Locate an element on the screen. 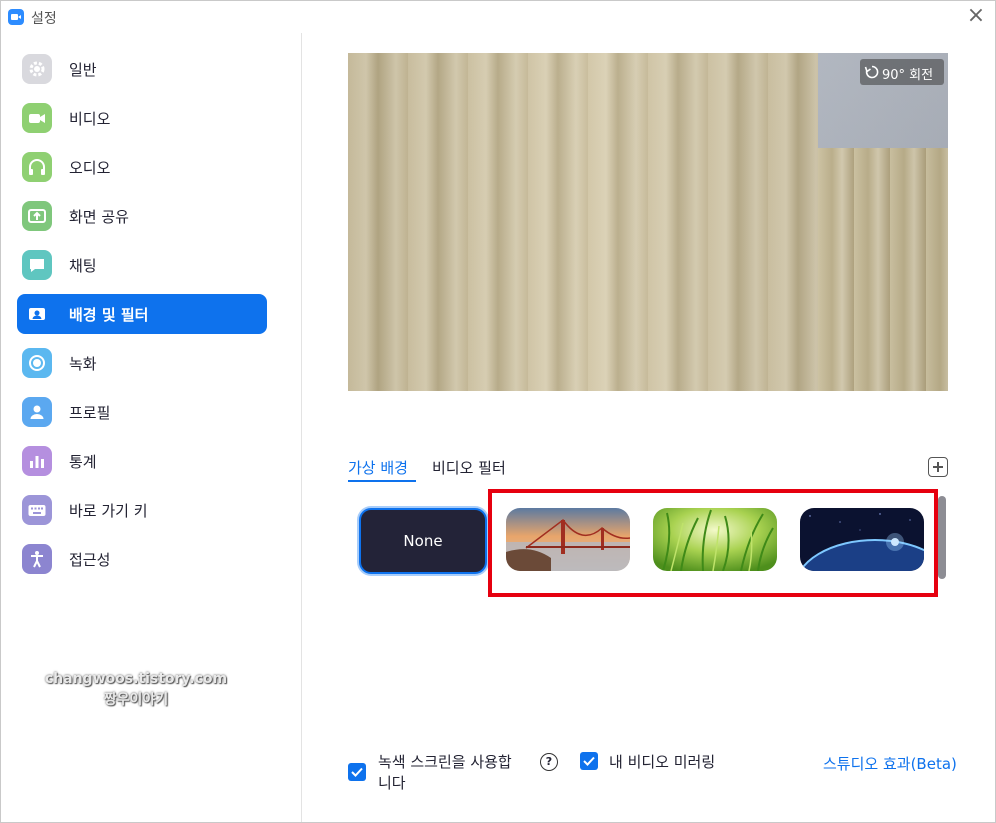  chat-bubble-icon is located at coordinates (37, 265).